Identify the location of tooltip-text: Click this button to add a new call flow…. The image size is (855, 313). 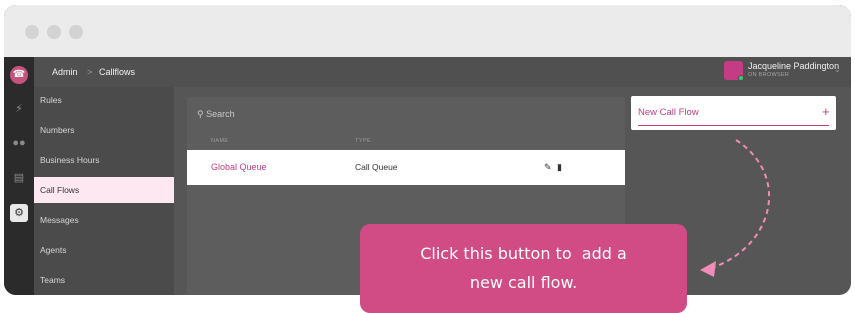
(523, 268).